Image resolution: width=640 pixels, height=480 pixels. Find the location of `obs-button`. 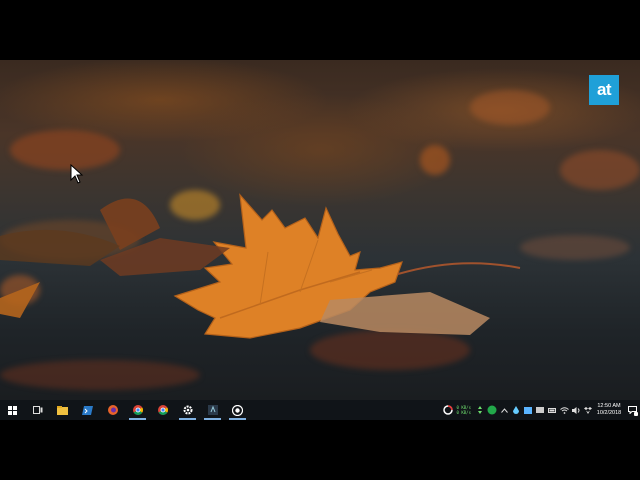

obs-button is located at coordinates (237, 410).